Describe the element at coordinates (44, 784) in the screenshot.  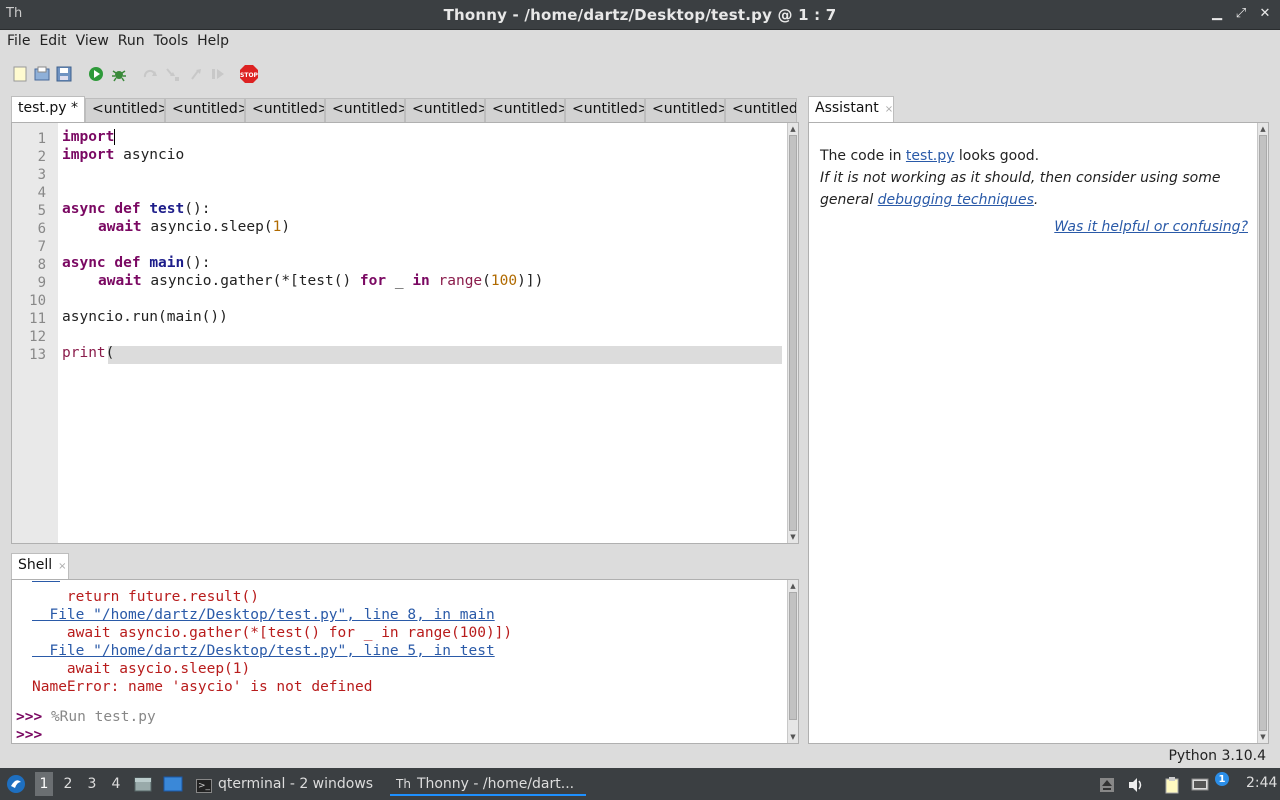
I see `workspace-1: 1` at that location.